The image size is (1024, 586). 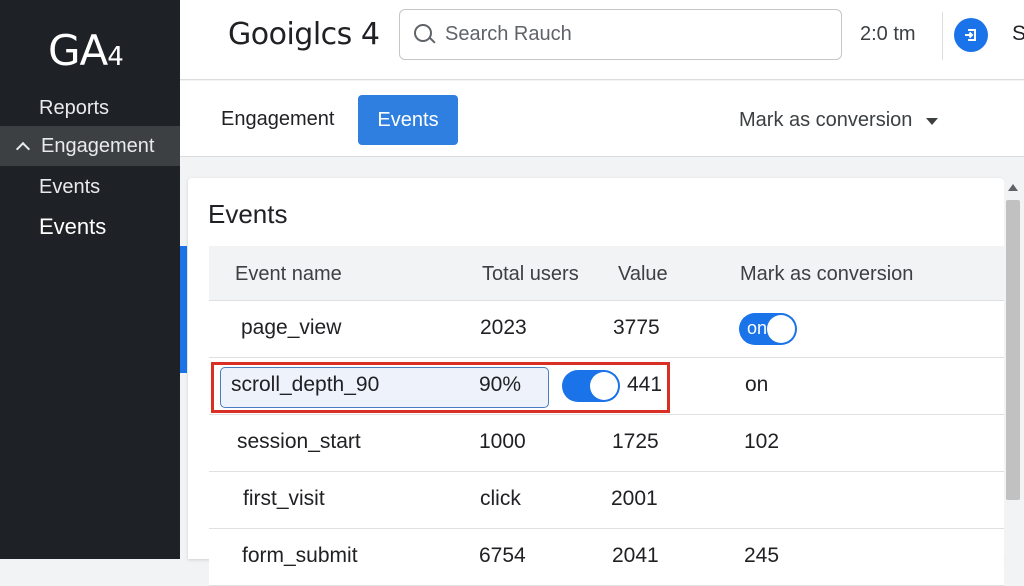 What do you see at coordinates (643, 274) in the screenshot?
I see `column-header: Value` at bounding box center [643, 274].